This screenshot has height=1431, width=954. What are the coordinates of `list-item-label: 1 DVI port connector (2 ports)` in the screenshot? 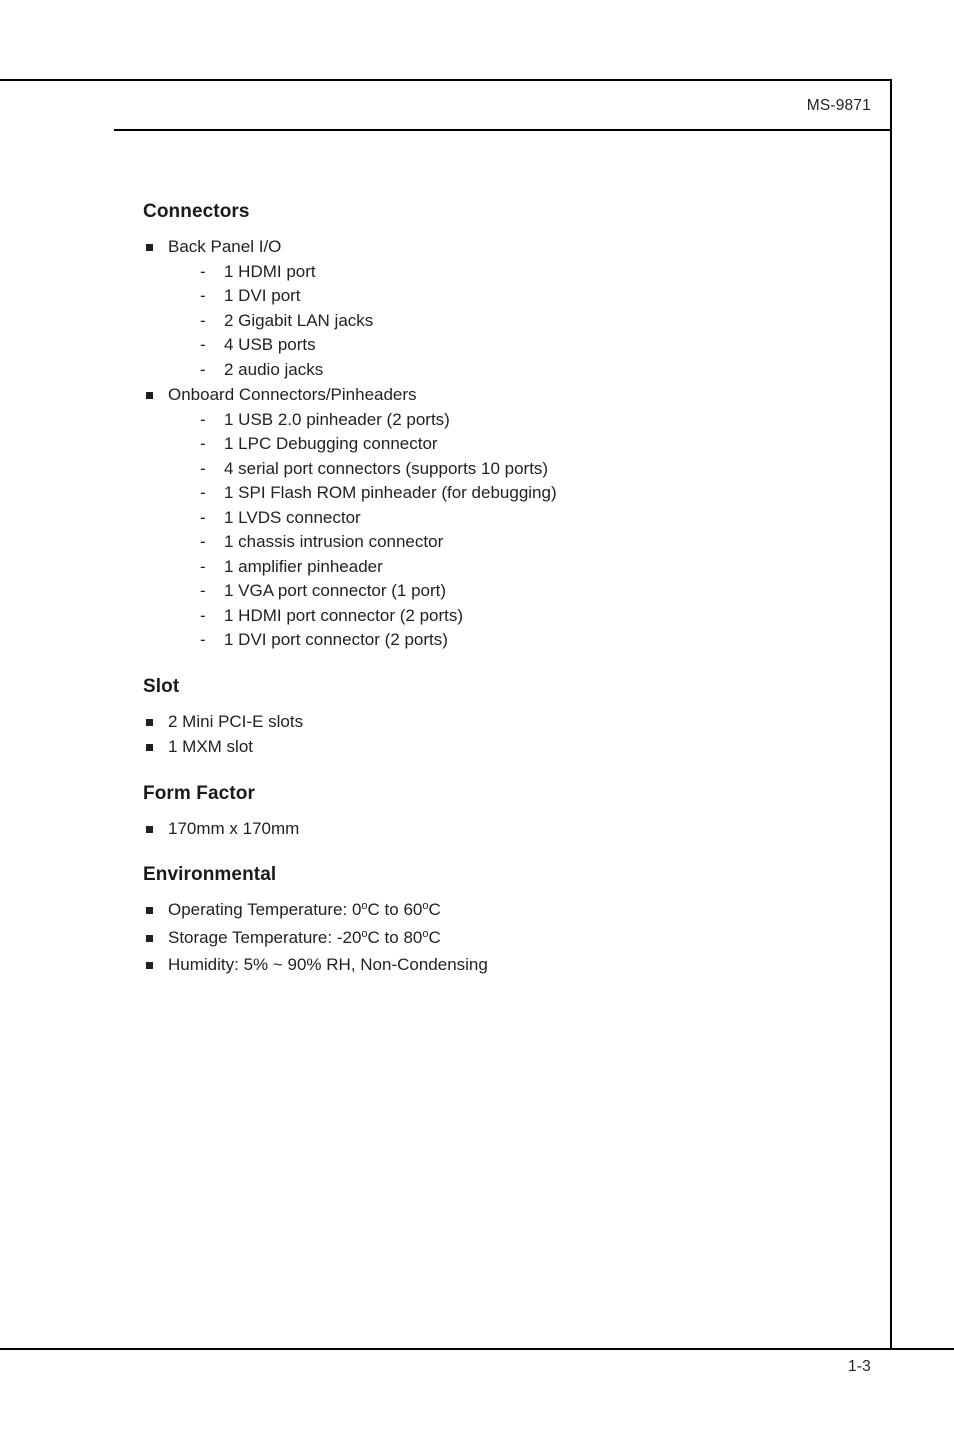 It's located at (336, 639).